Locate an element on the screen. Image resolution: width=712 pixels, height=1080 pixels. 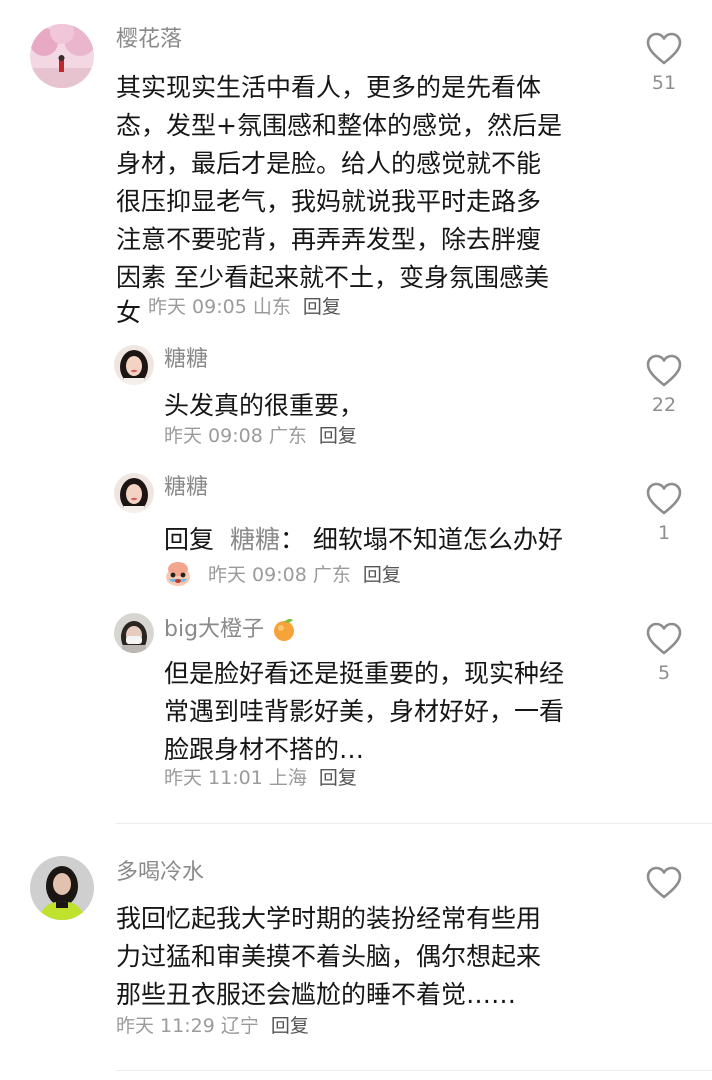
reply-time: 昨天 11:01 is located at coordinates (213, 778).